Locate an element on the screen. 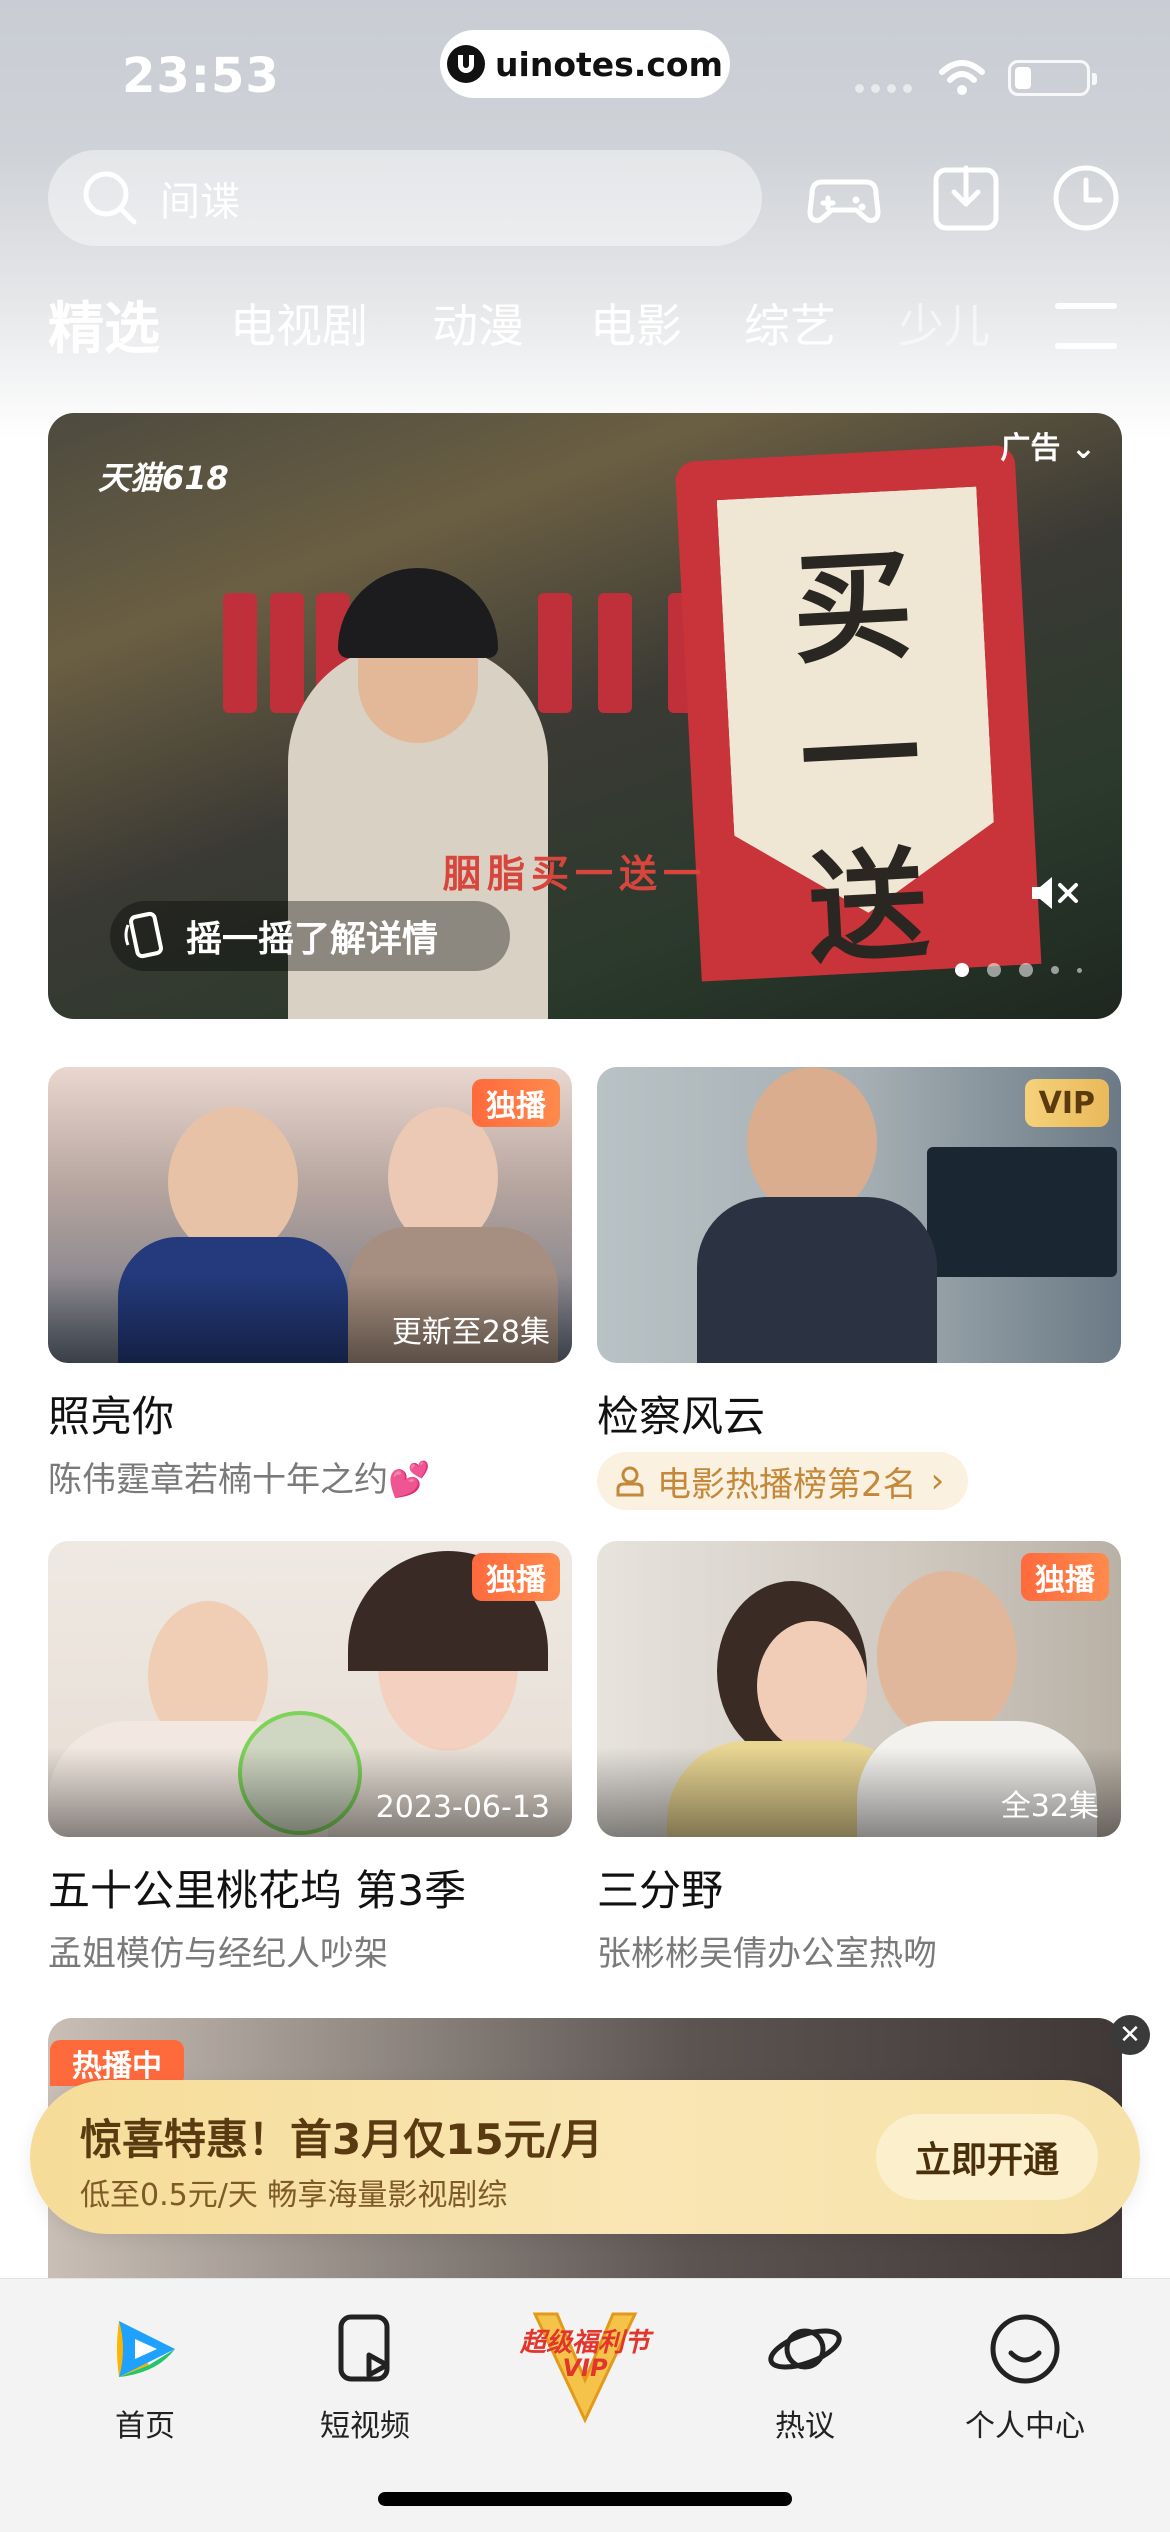  red-sign: 买一送一 is located at coordinates (858, 731).